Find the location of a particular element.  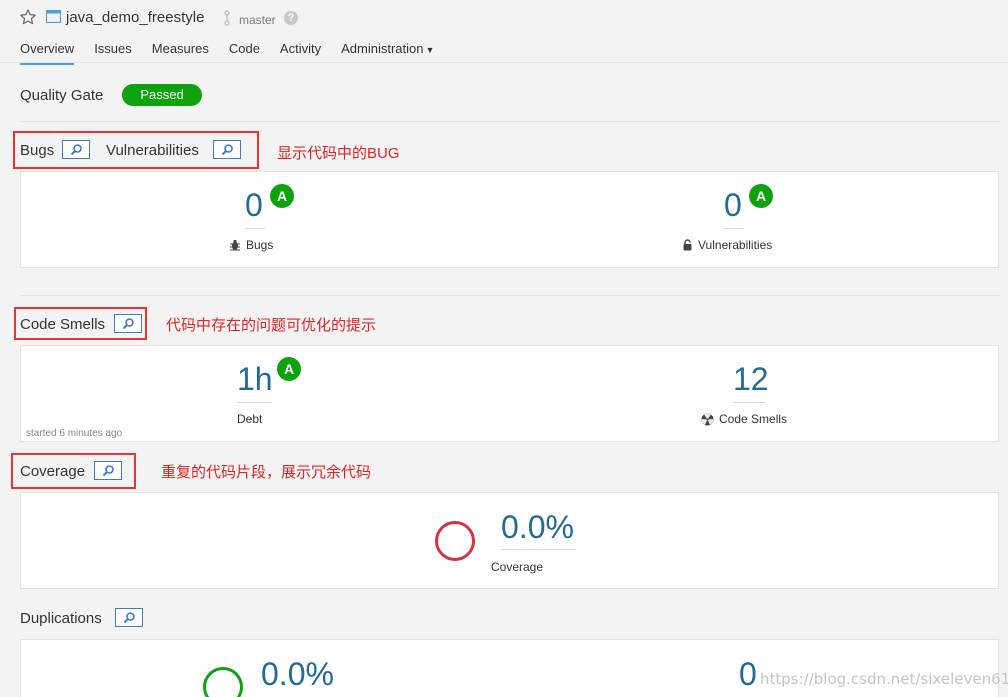

code-smells-section-title: Code Smells is located at coordinates (63, 324).